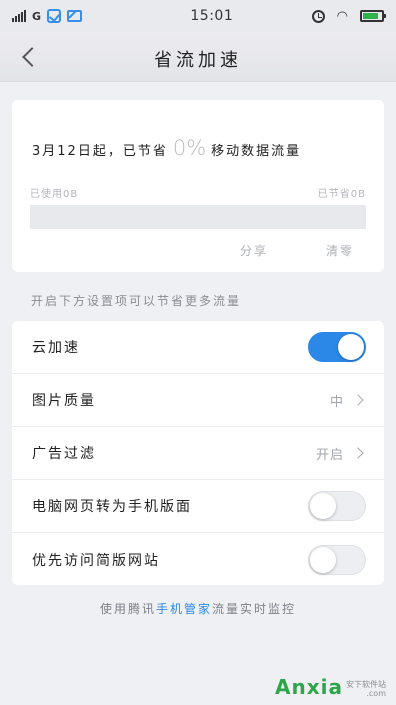 The width and height of the screenshot is (396, 705). What do you see at coordinates (54, 194) in the screenshot?
I see `used-data-label: 已使用0B` at bounding box center [54, 194].